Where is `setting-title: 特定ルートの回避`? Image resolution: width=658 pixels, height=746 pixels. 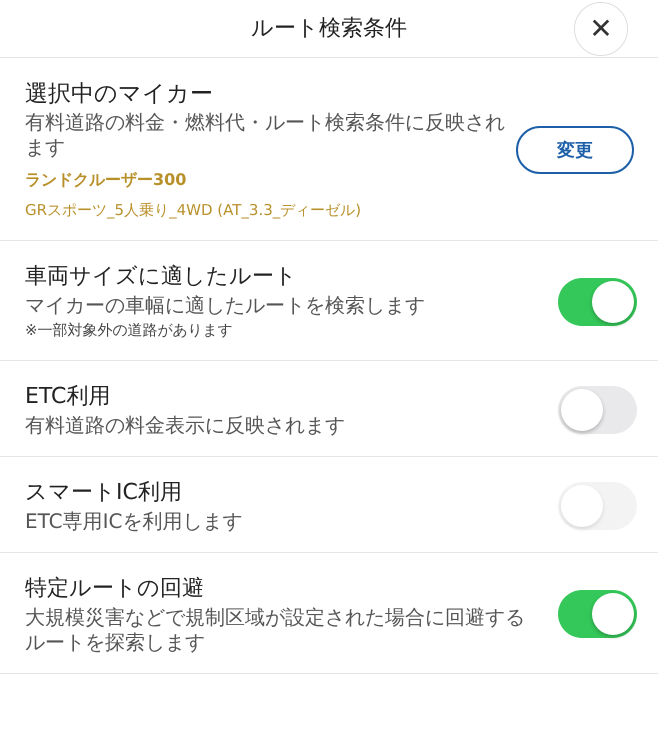 setting-title: 特定ルートの回避 is located at coordinates (115, 589).